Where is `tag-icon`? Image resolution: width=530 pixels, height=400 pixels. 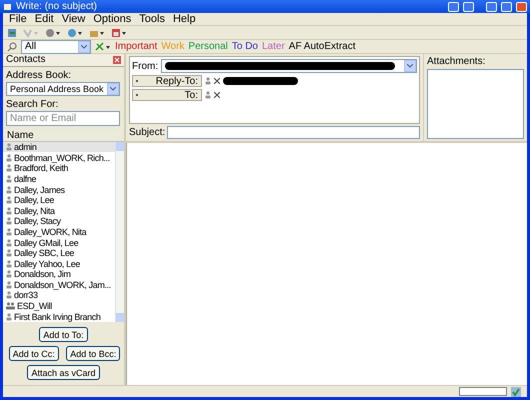
tag-icon is located at coordinates (103, 47).